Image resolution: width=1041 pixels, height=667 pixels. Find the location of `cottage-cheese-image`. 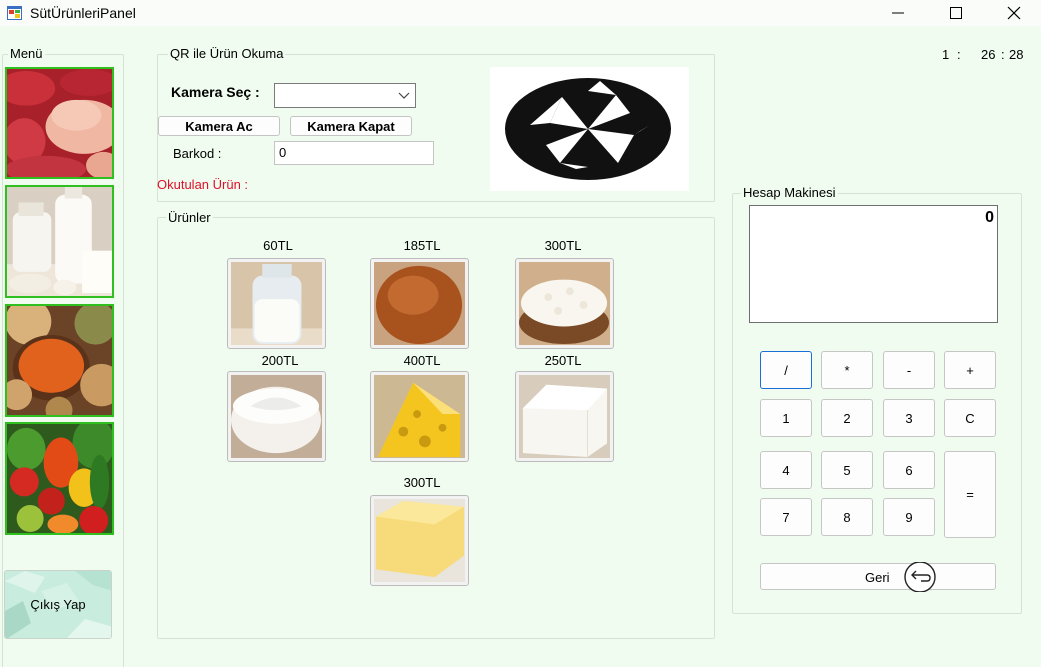

cottage-cheese-image is located at coordinates (564, 303).